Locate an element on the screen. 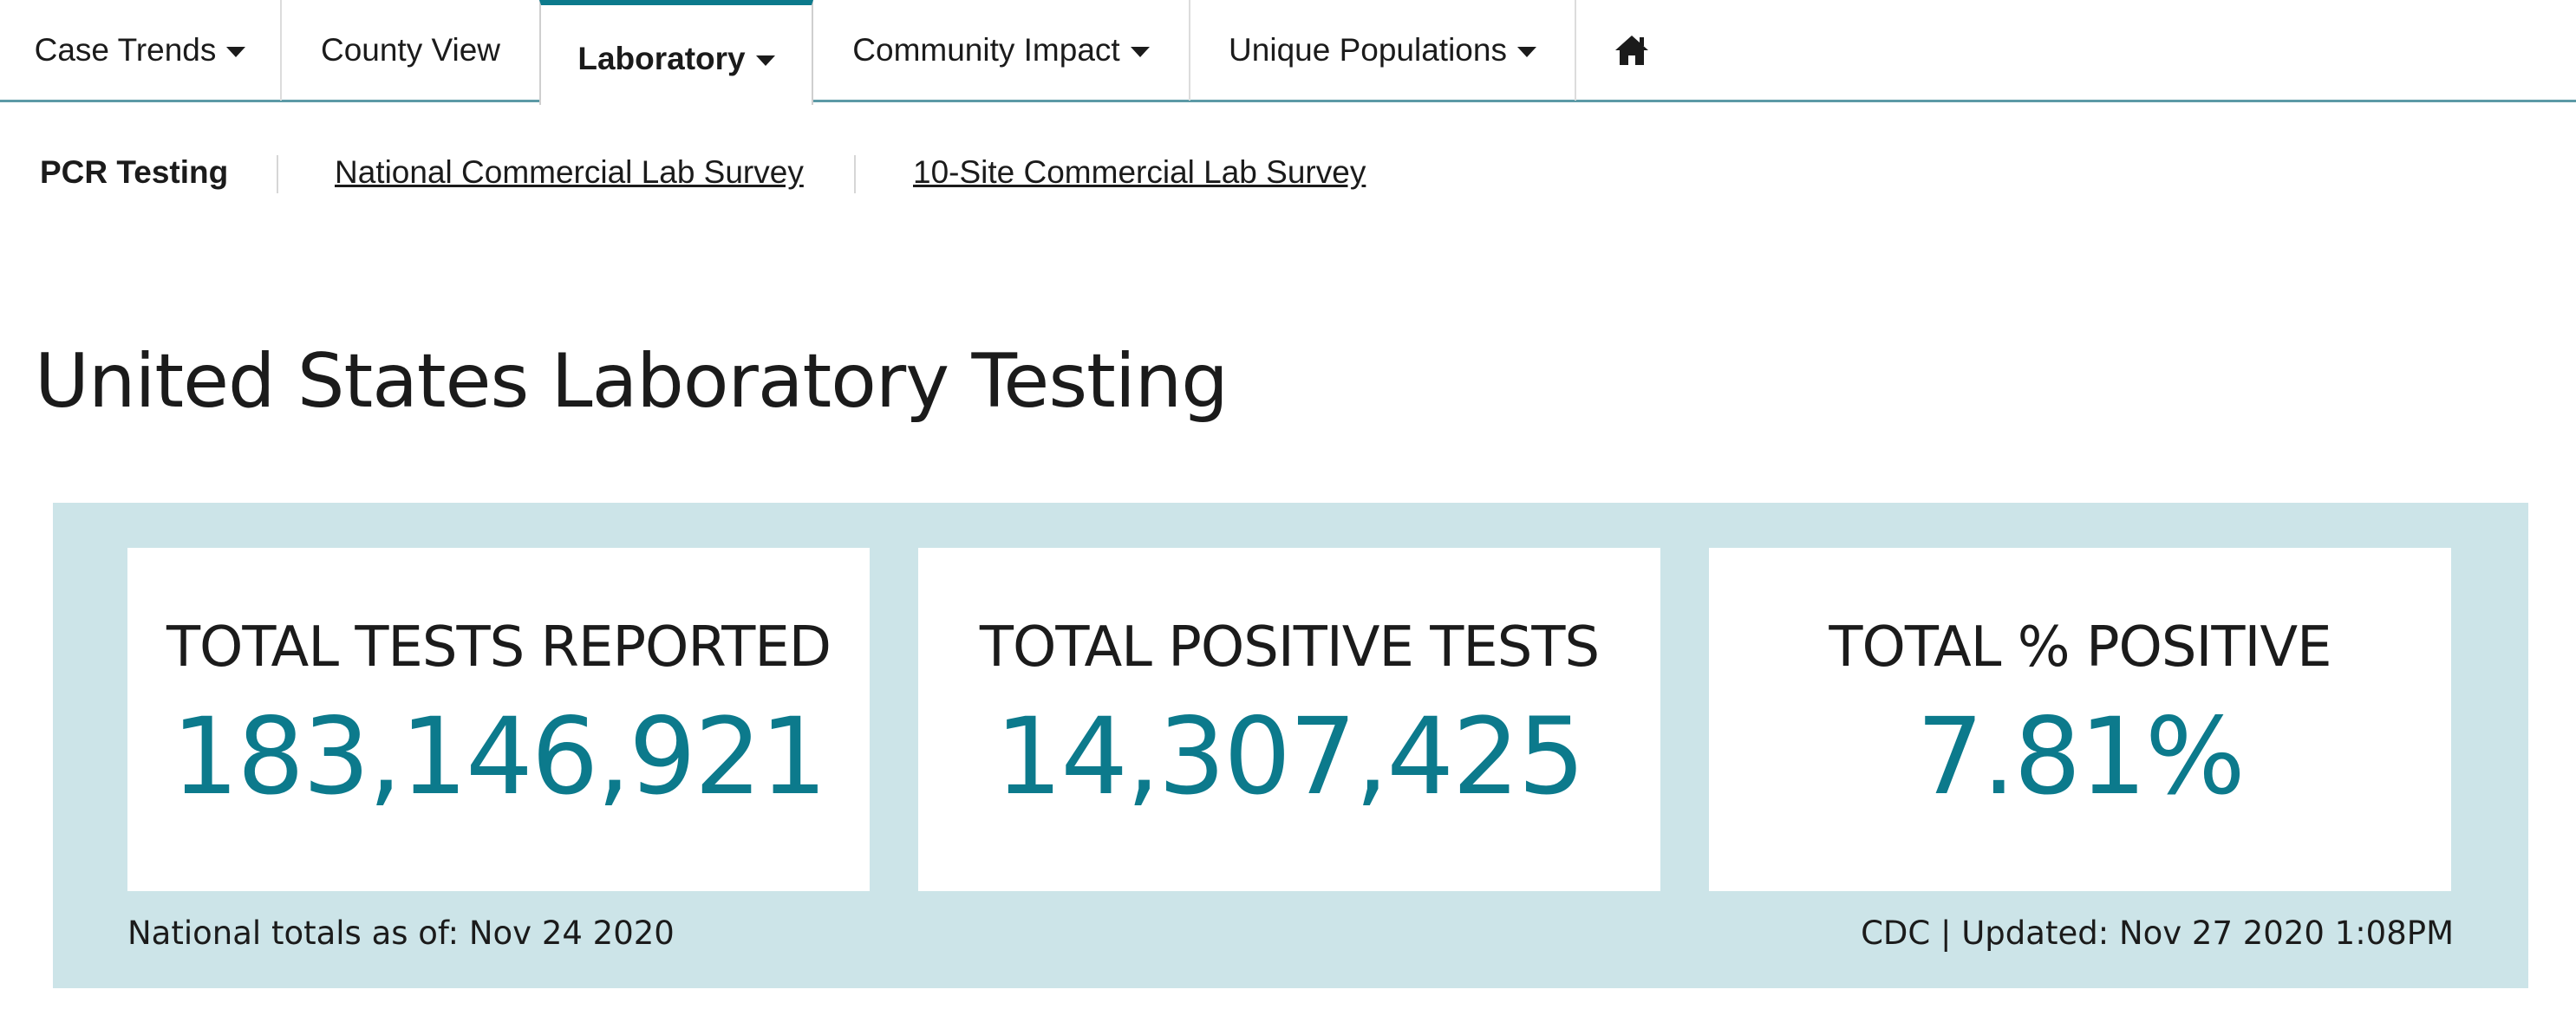 Image resolution: width=2576 pixels, height=1009 pixels. tab-case-trends: Case Trends is located at coordinates (140, 50).